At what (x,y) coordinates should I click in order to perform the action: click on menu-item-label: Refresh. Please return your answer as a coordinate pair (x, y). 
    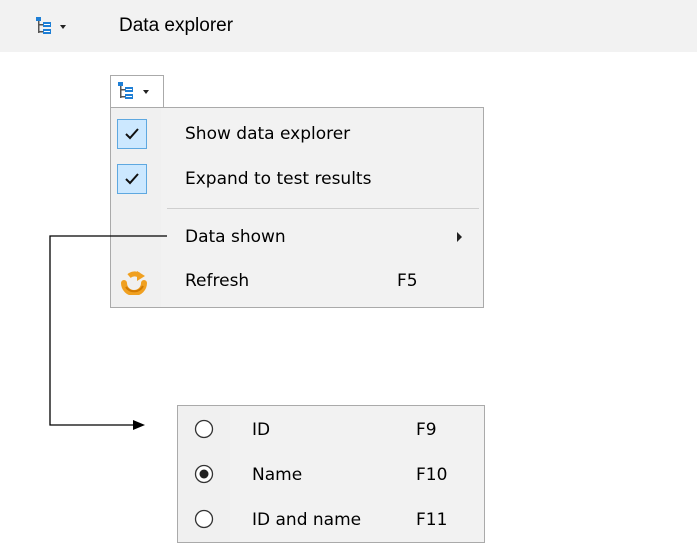
    Looking at the image, I should click on (217, 281).